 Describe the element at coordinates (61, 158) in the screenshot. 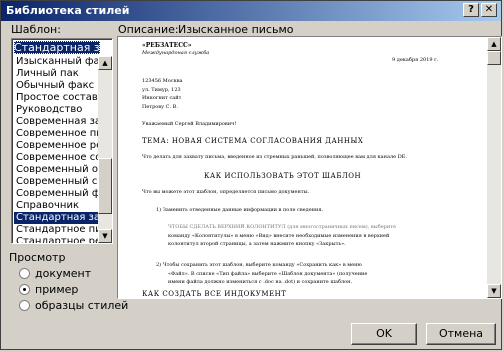

I see `template-list-item: Современное сост.` at that location.